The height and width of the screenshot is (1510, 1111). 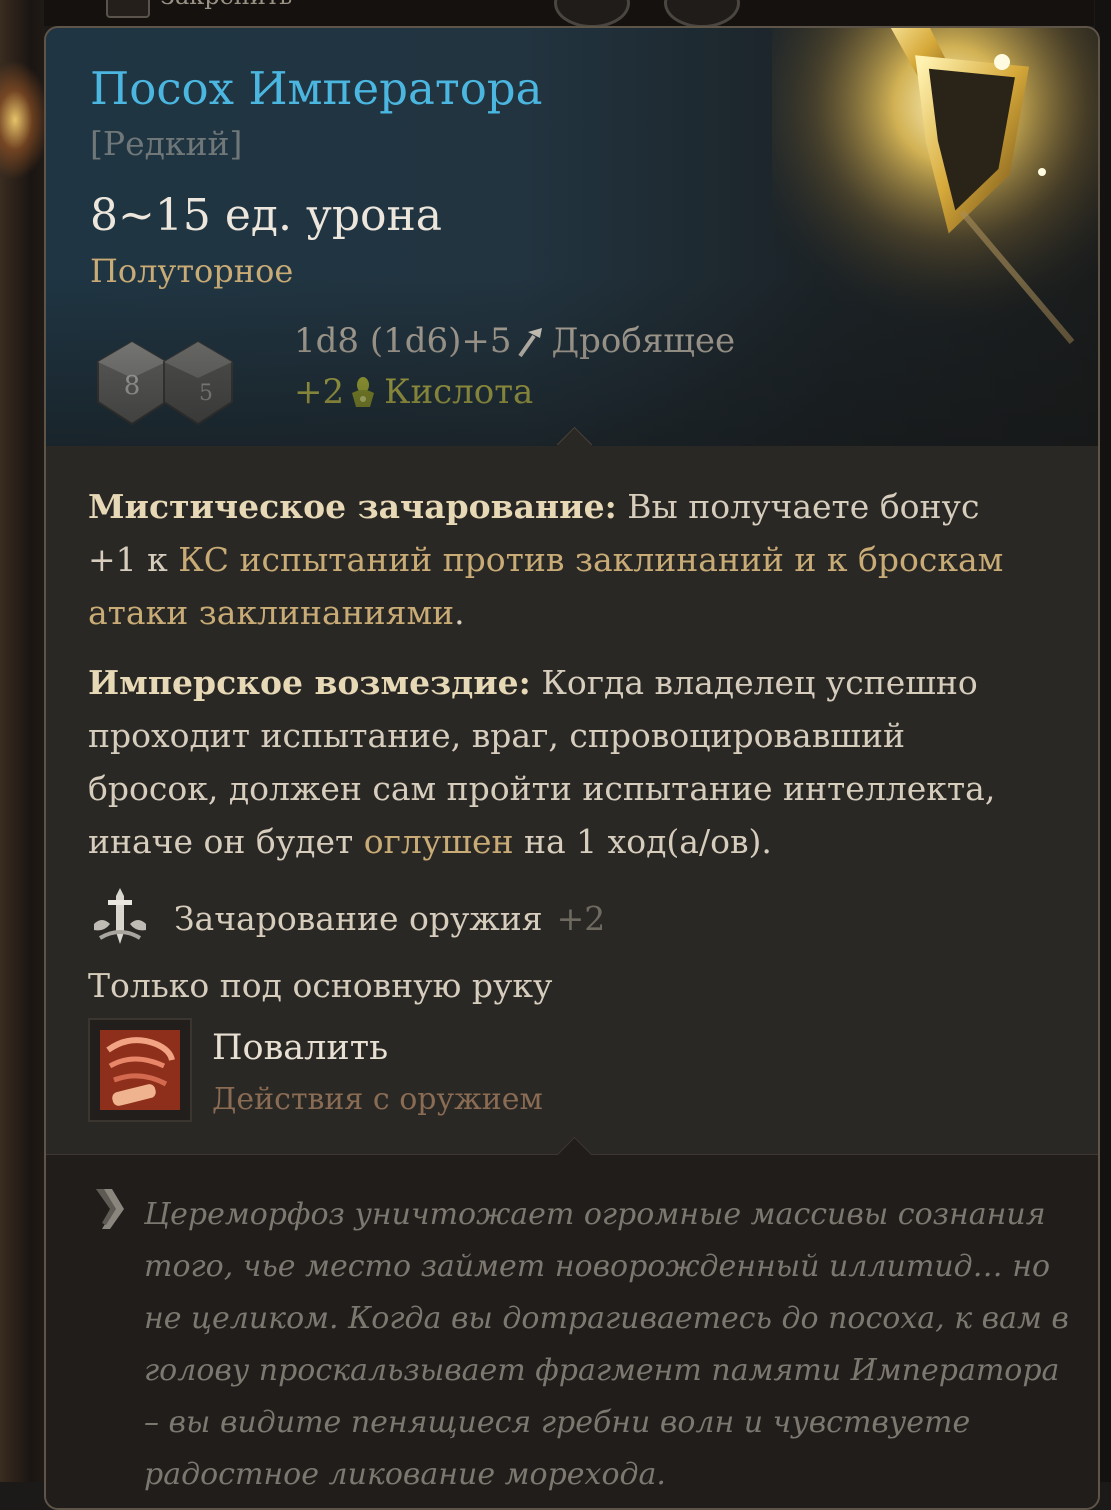 I want to click on weapon-enchantment-icon, so click(x=120, y=916).